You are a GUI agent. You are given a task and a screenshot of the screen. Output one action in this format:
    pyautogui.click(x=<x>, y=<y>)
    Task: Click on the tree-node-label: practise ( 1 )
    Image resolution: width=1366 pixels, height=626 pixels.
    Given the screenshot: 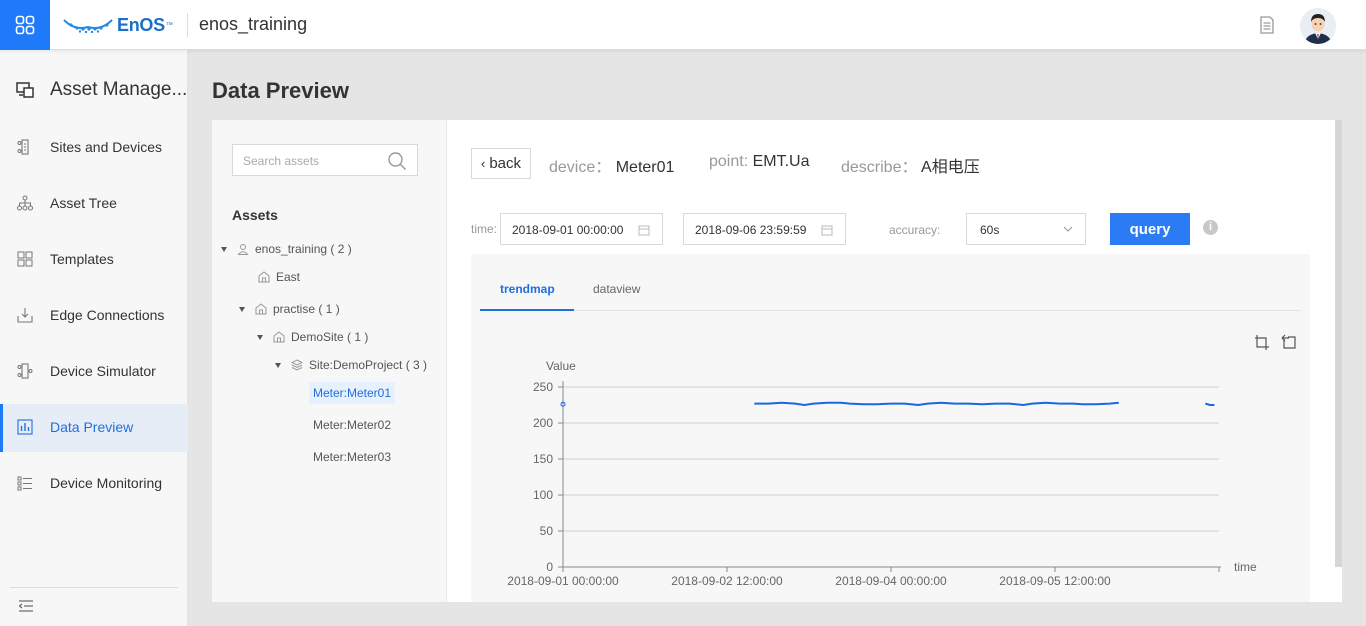 What is the action you would take?
    pyautogui.click(x=306, y=309)
    